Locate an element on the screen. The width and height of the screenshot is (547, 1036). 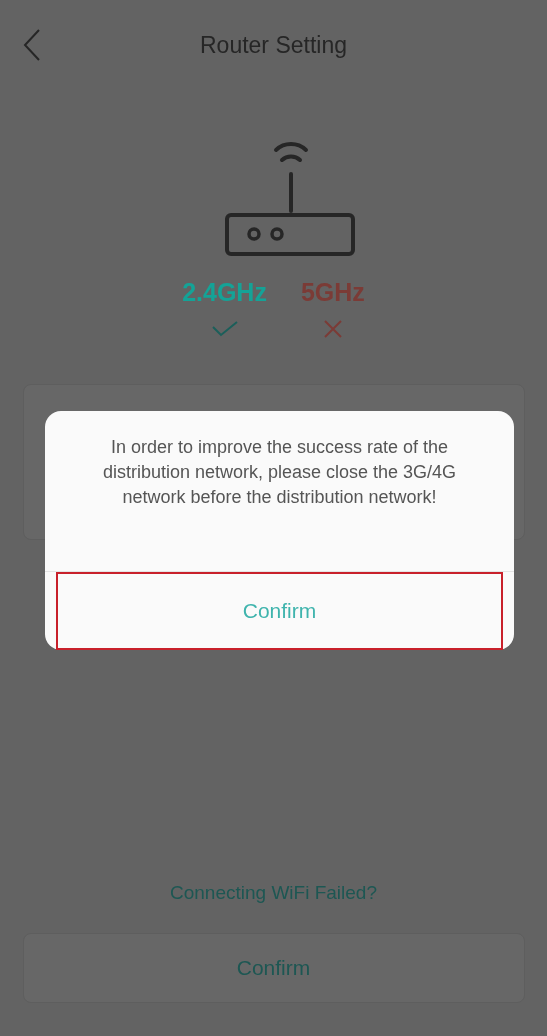
dialog-confirm-button: Confirm is located at coordinates (279, 611).